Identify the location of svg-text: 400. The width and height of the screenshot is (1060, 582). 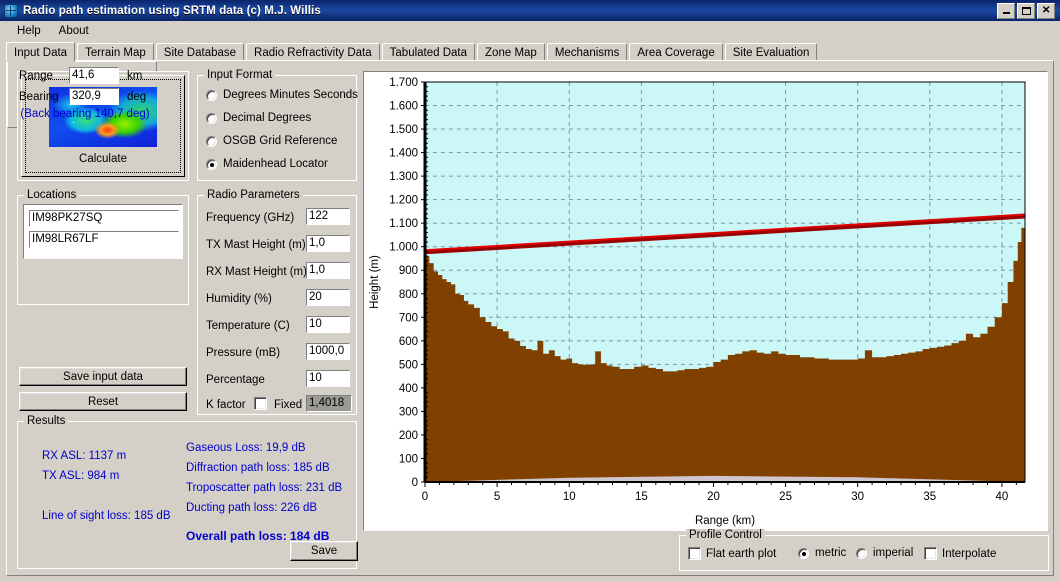
(408, 389).